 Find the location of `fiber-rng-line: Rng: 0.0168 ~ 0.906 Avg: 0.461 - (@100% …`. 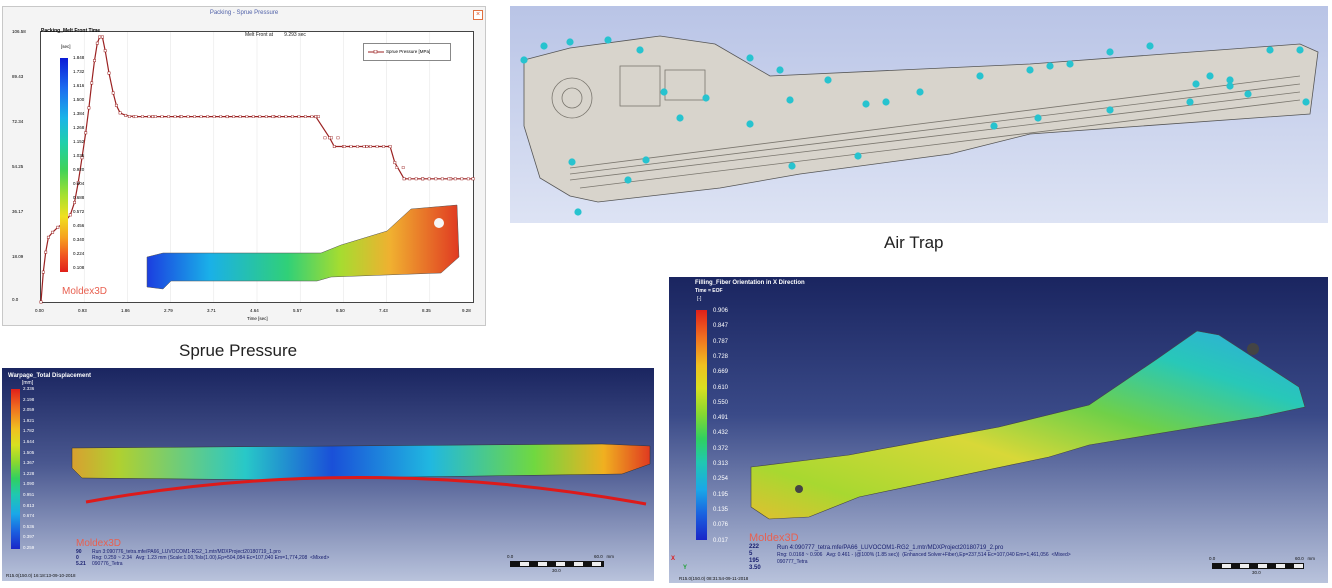

fiber-rng-line: Rng: 0.0168 ~ 0.906 Avg: 0.461 - (@100% … is located at coordinates (924, 555).